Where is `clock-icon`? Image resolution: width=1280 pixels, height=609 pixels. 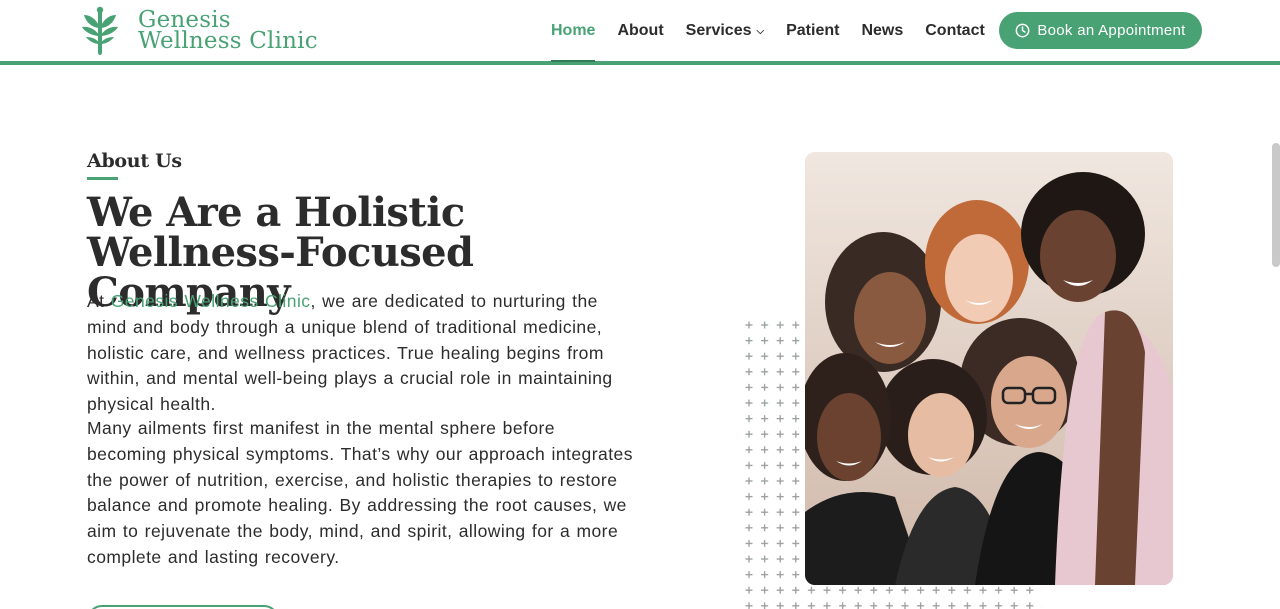
clock-icon is located at coordinates (1022, 30).